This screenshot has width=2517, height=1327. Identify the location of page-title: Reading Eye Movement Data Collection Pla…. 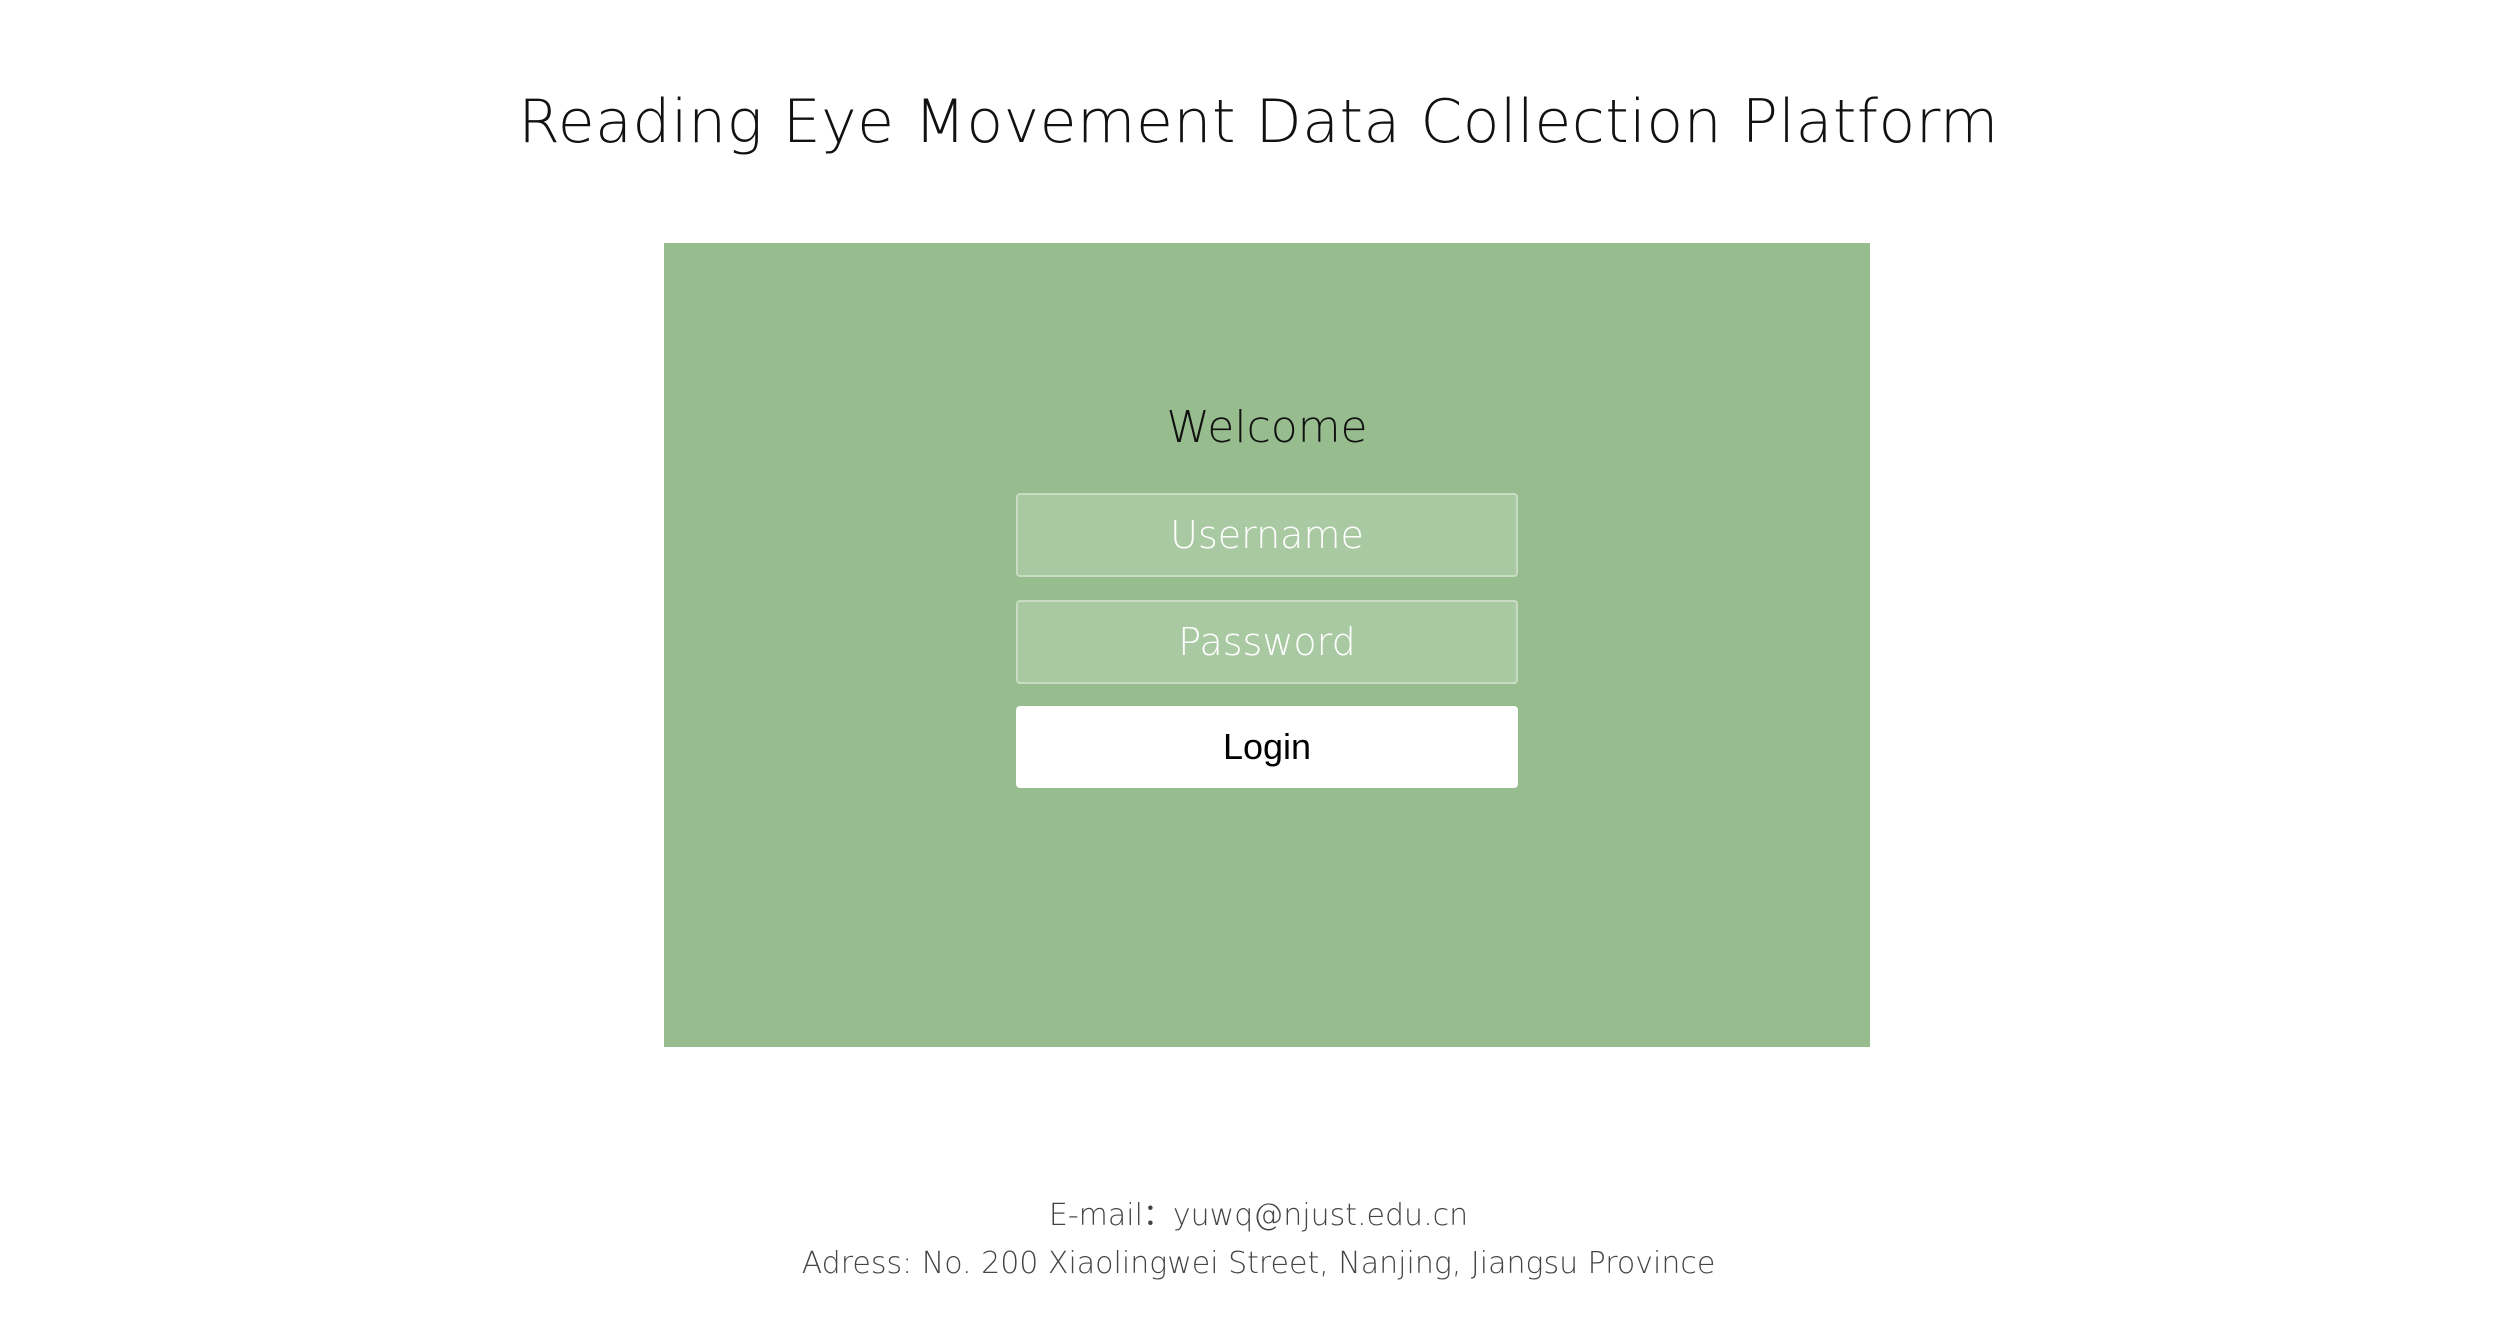
(1258, 122).